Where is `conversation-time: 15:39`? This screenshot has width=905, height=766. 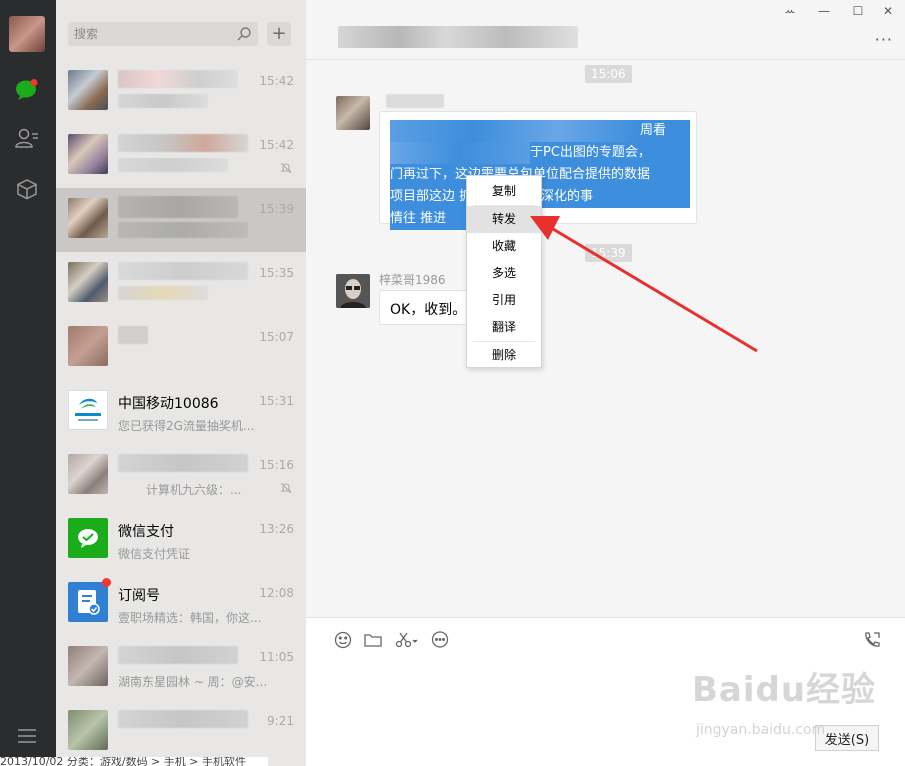
conversation-time: 15:39 is located at coordinates (276, 209).